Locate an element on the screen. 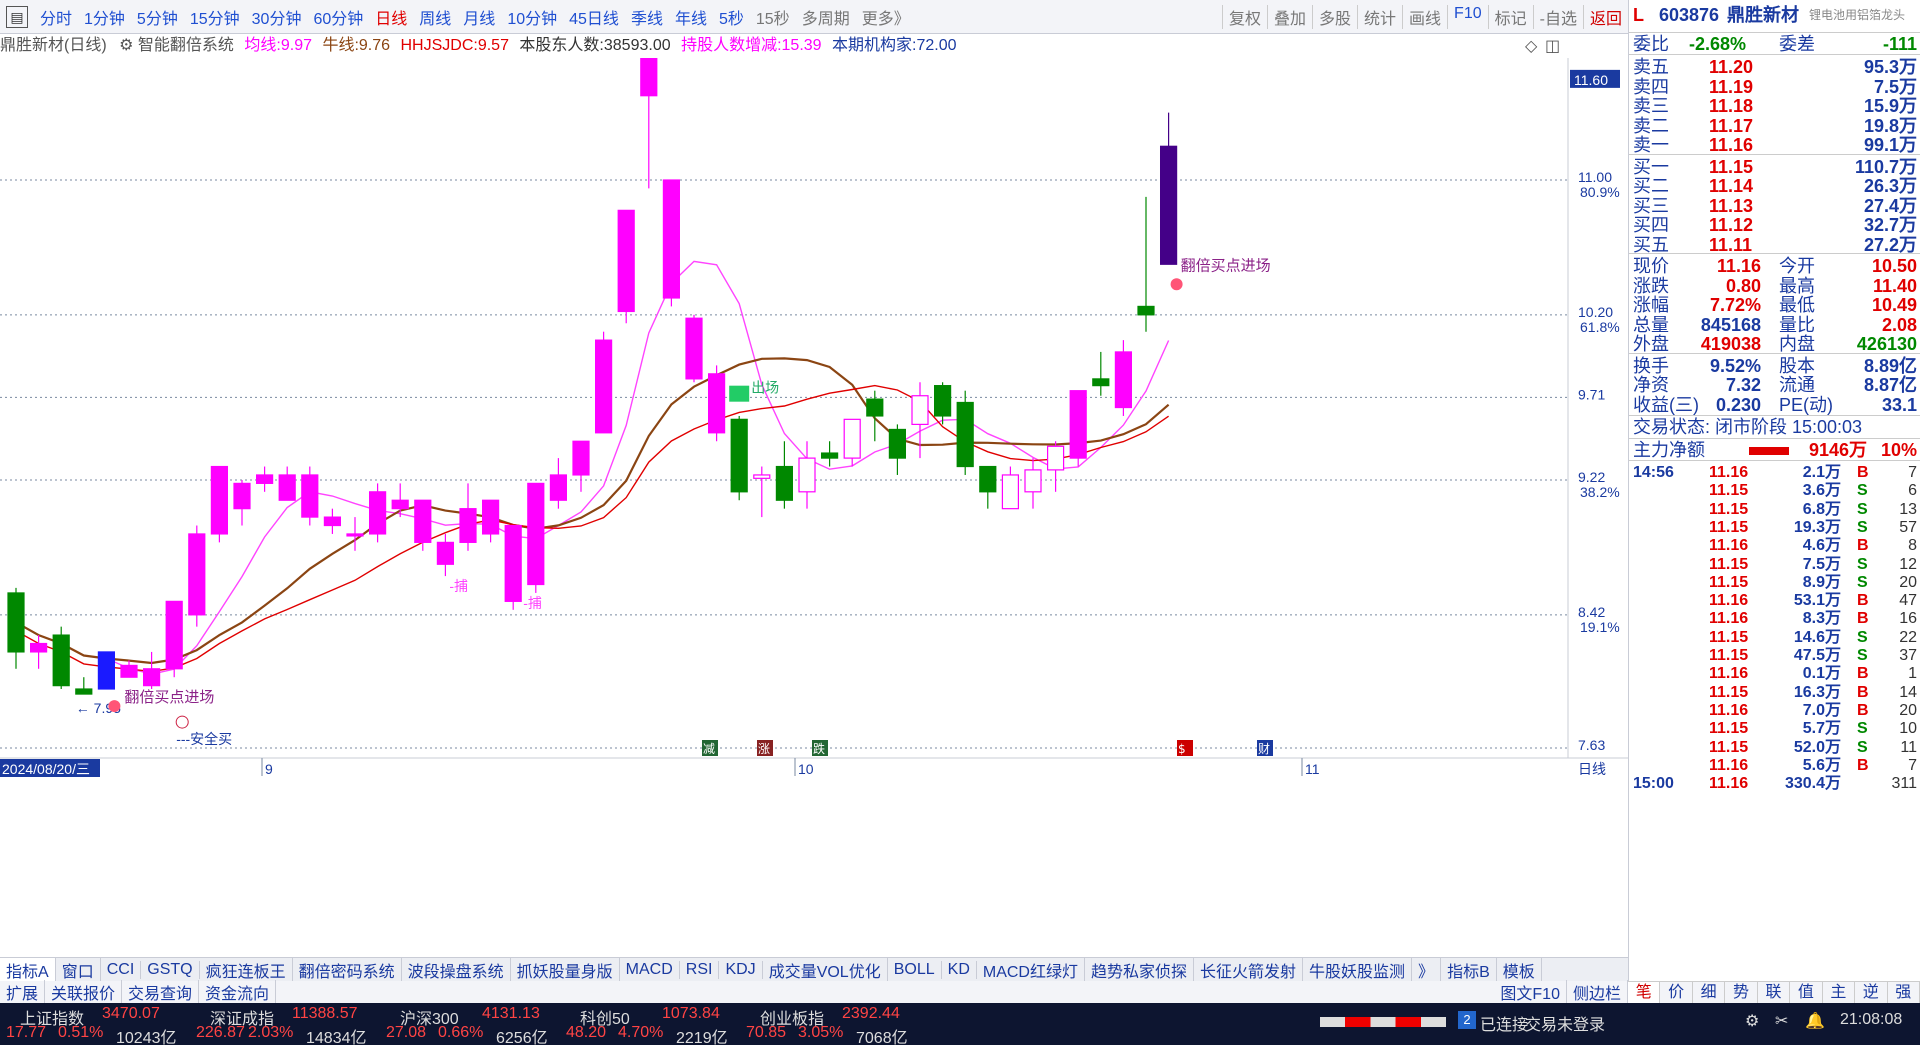 Image resolution: width=1920 pixels, height=1048 pixels. indicator-tab-6: 波段操盘系统 is located at coordinates (456, 969).